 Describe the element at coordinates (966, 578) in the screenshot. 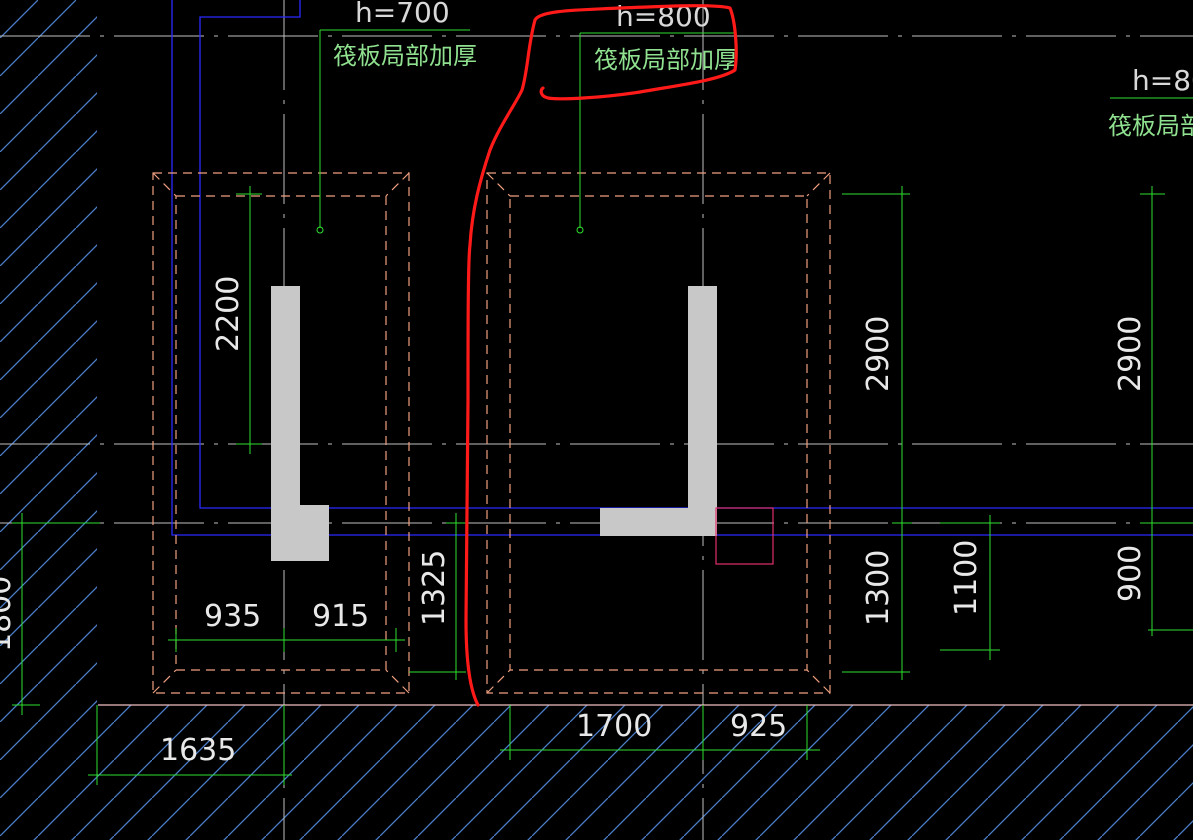

I see `dim-small-vertical: 1100` at that location.